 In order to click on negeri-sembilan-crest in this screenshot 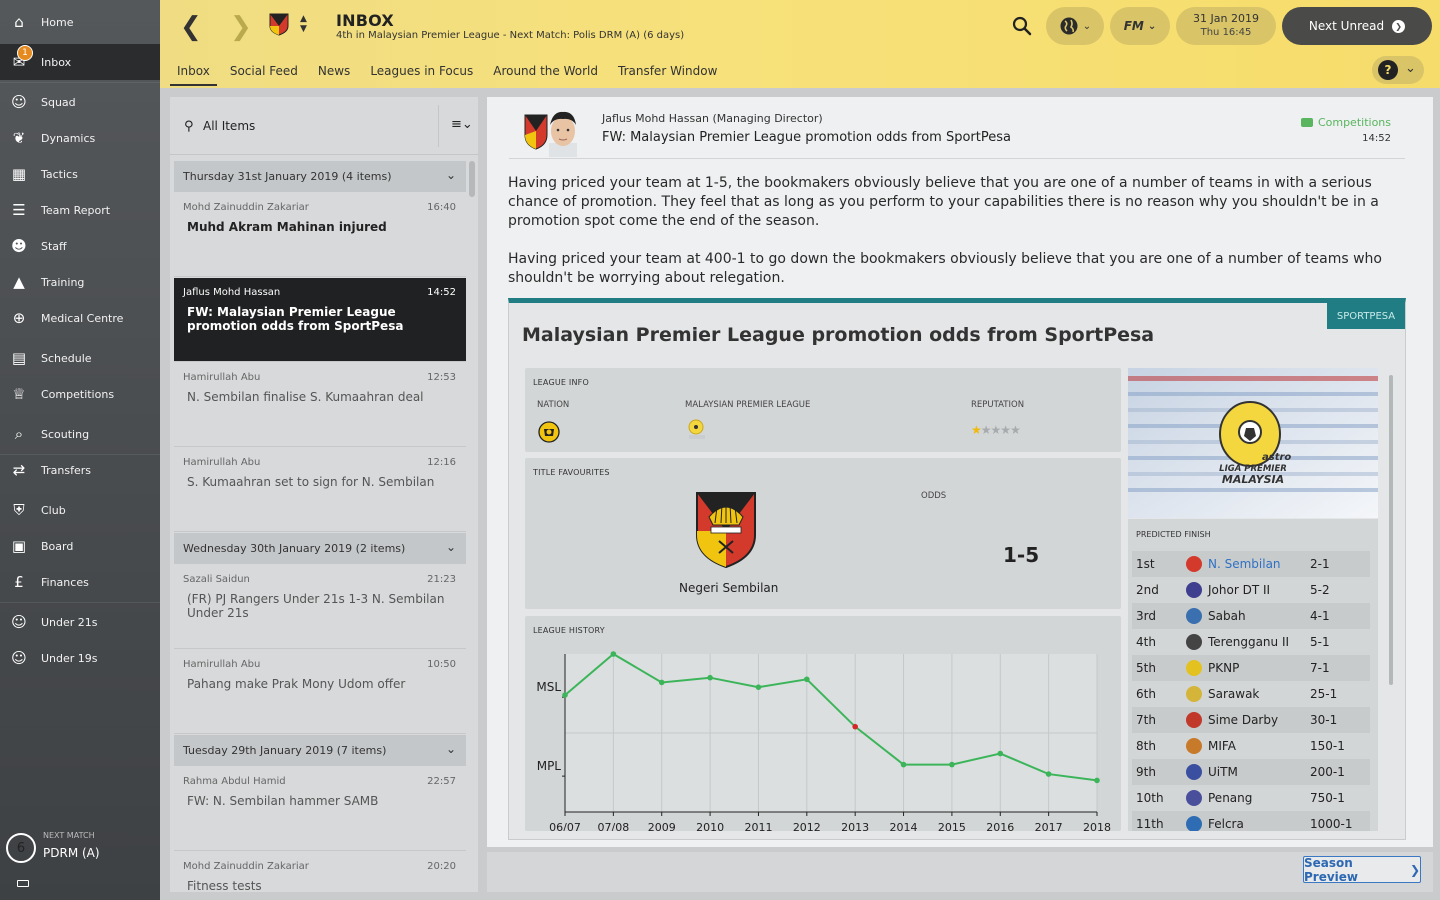, I will do `click(726, 530)`.